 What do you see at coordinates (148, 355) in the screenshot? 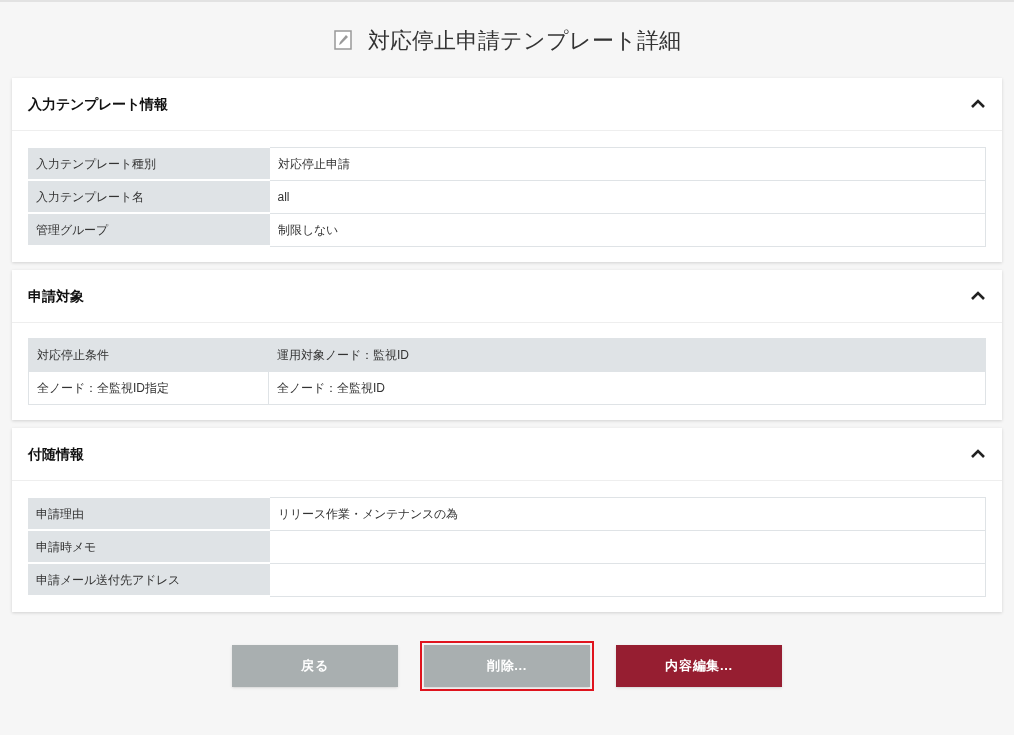
I see `column-header: 対応停止条件` at bounding box center [148, 355].